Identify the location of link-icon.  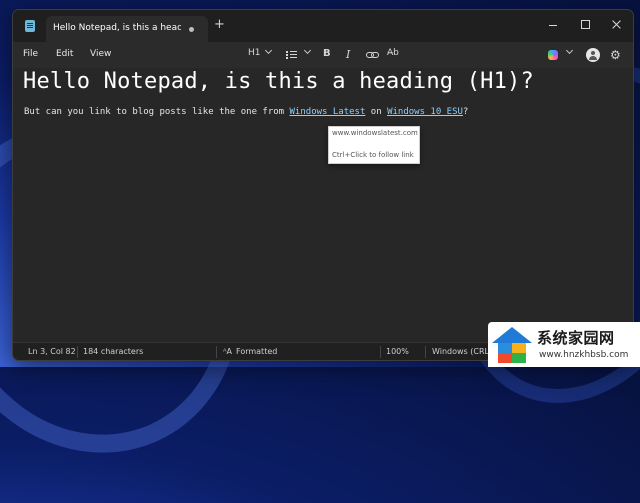
(373, 55).